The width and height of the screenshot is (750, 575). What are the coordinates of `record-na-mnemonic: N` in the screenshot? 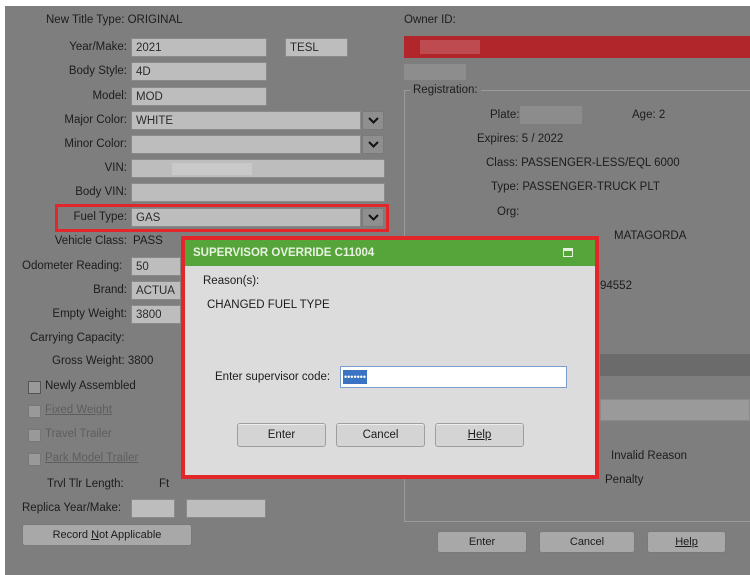 It's located at (95, 535).